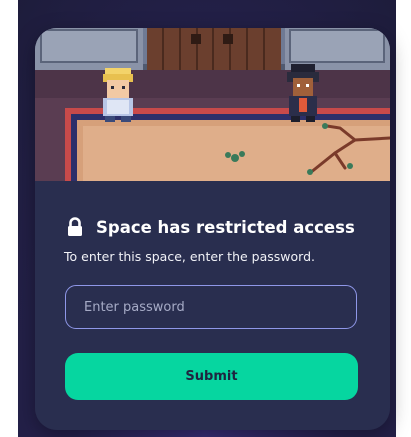  I want to click on password-input, so click(211, 307).